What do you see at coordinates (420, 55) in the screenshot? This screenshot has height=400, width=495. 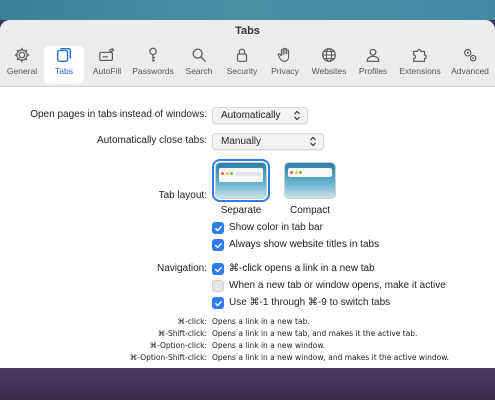 I see `puzzle-icon` at bounding box center [420, 55].